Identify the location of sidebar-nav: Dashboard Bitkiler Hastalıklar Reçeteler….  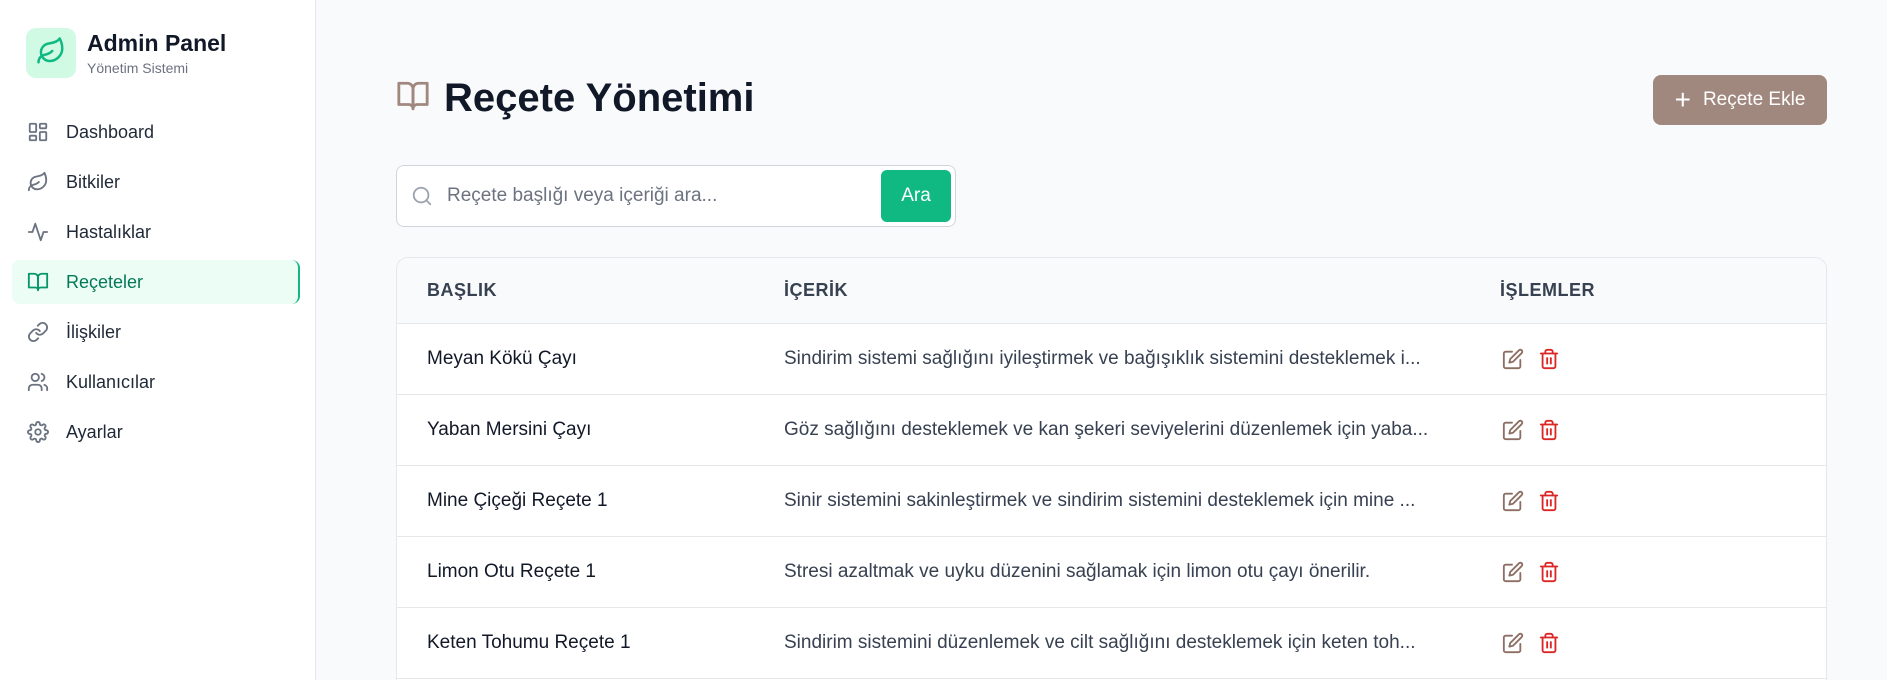
(156, 285).